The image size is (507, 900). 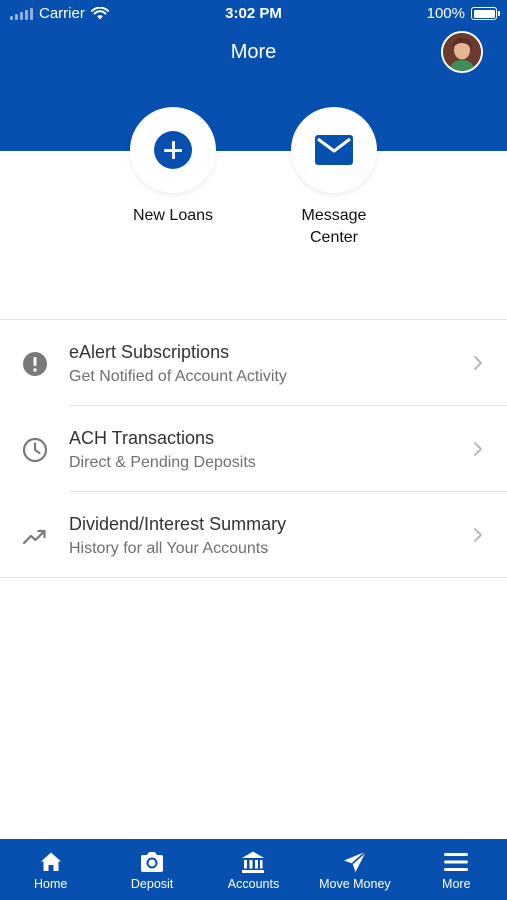 What do you see at coordinates (253, 52) in the screenshot?
I see `page-title: More` at bounding box center [253, 52].